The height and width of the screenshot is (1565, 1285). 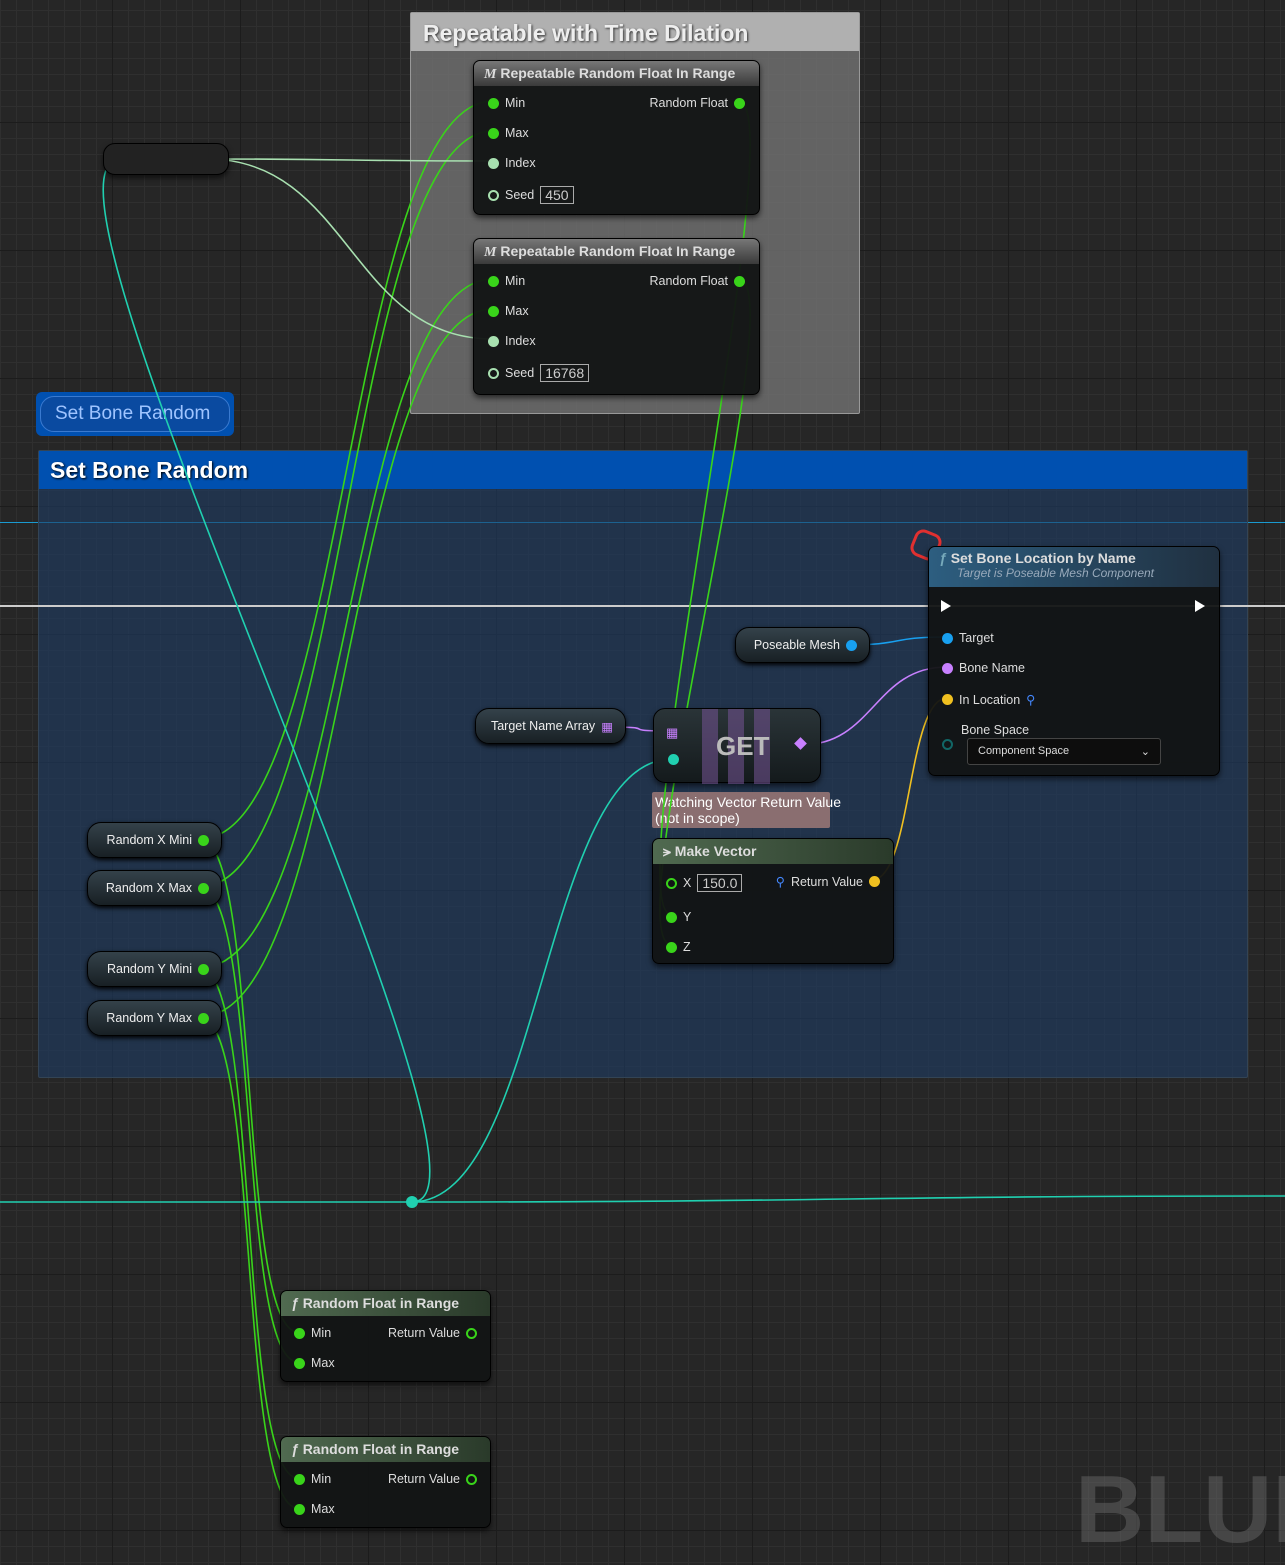 I want to click on node-subtitle: Target is Poseable Mesh Component, so click(x=1056, y=573).